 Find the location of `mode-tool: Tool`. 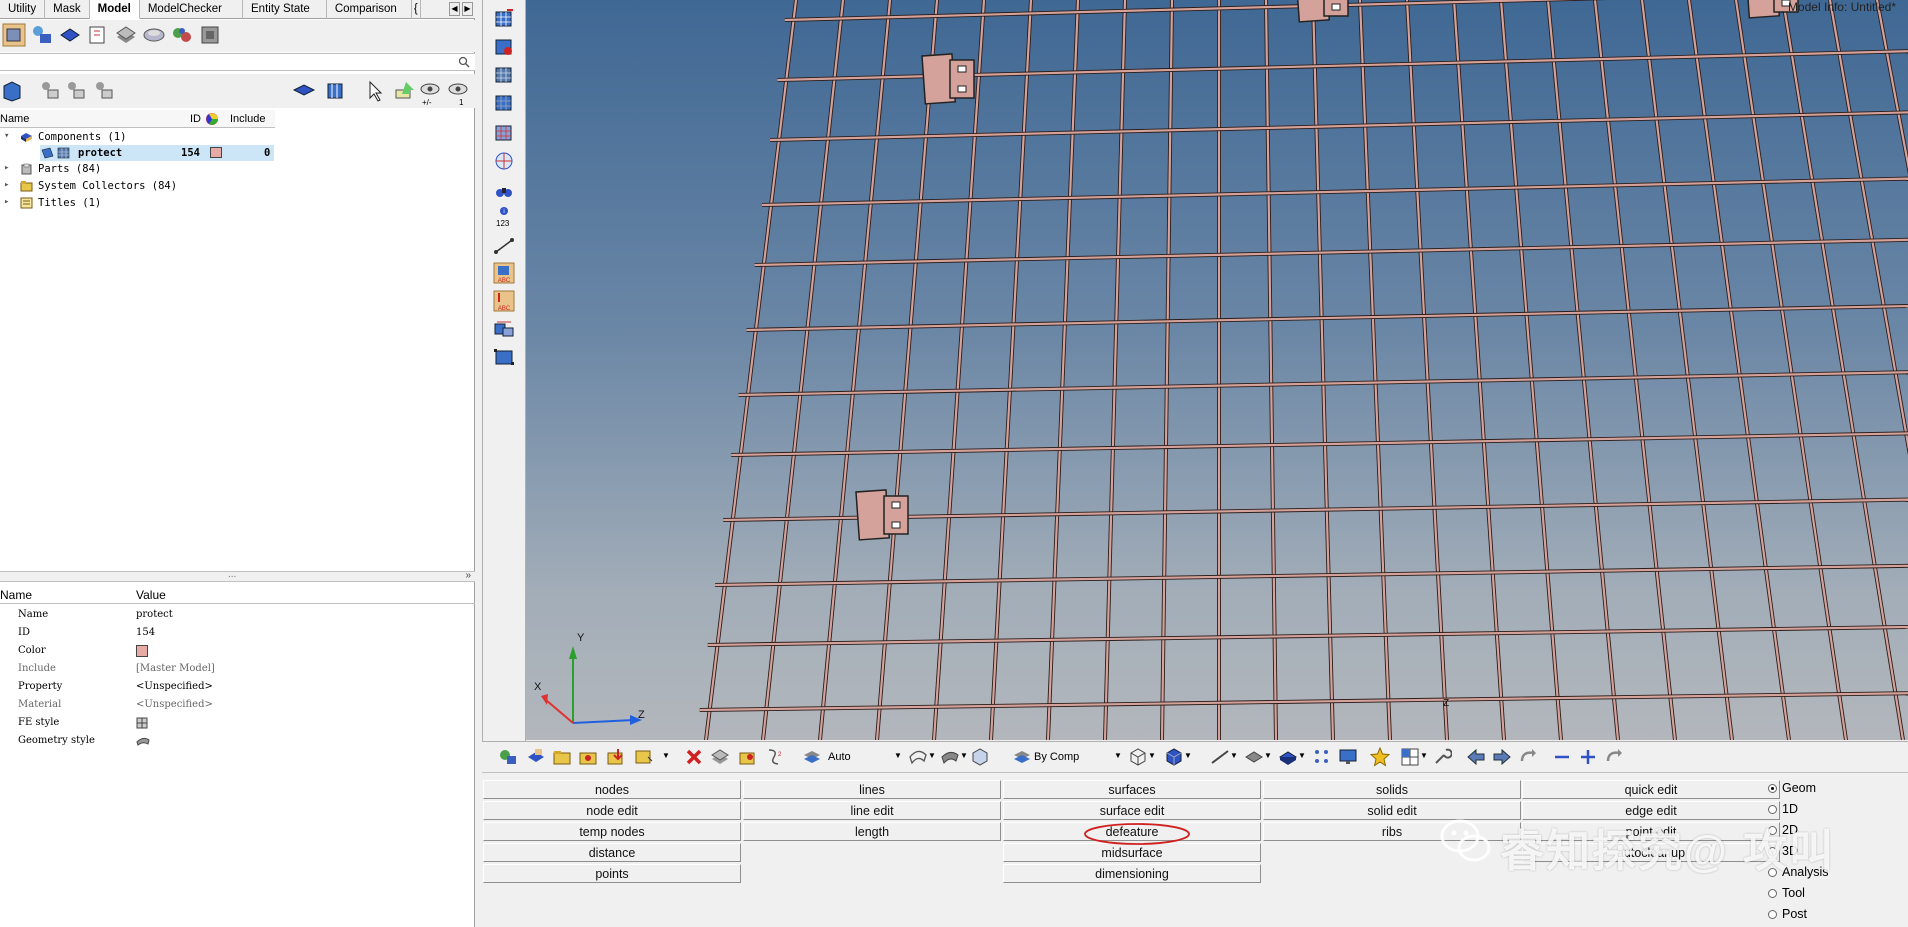

mode-tool: Tool is located at coordinates (1786, 893).